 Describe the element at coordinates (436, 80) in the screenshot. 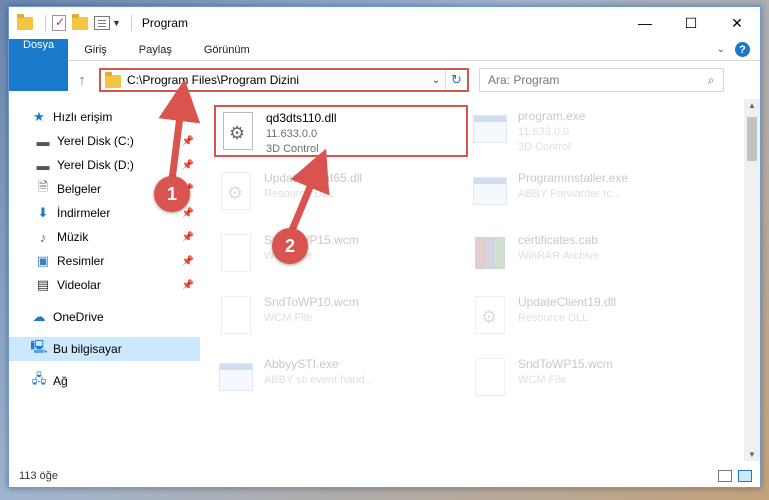

I see `chevron-down-icon: ⌄` at that location.